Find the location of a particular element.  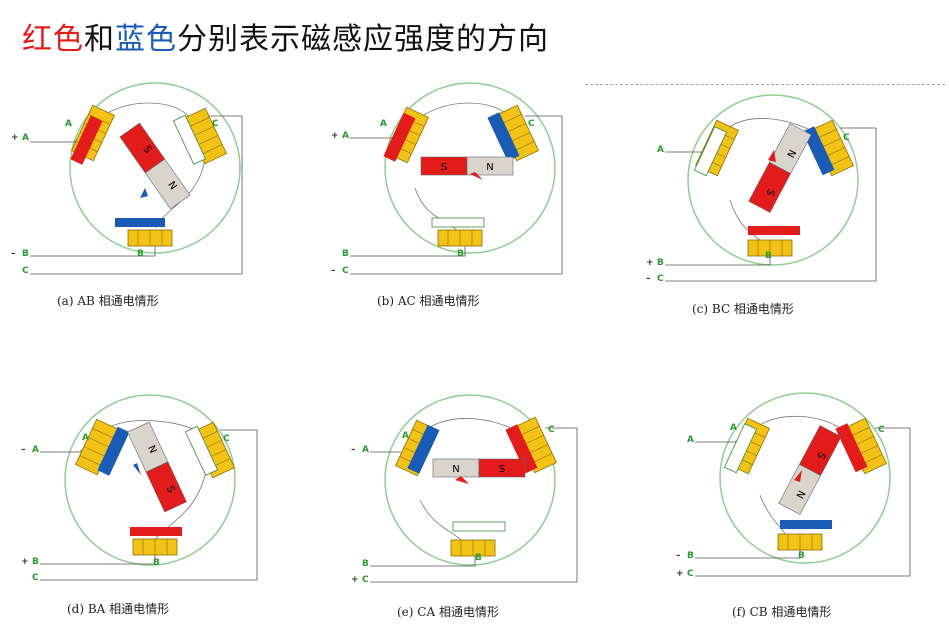

caption-ca: (e) CA 相通电情形 is located at coordinates (448, 612).